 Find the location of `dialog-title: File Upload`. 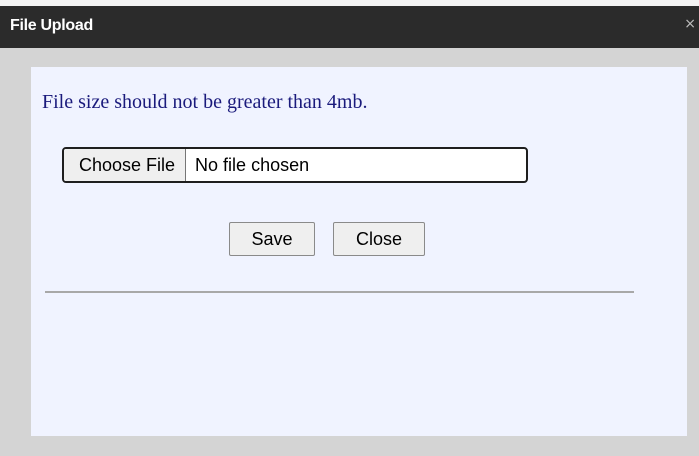

dialog-title: File Upload is located at coordinates (51, 25).